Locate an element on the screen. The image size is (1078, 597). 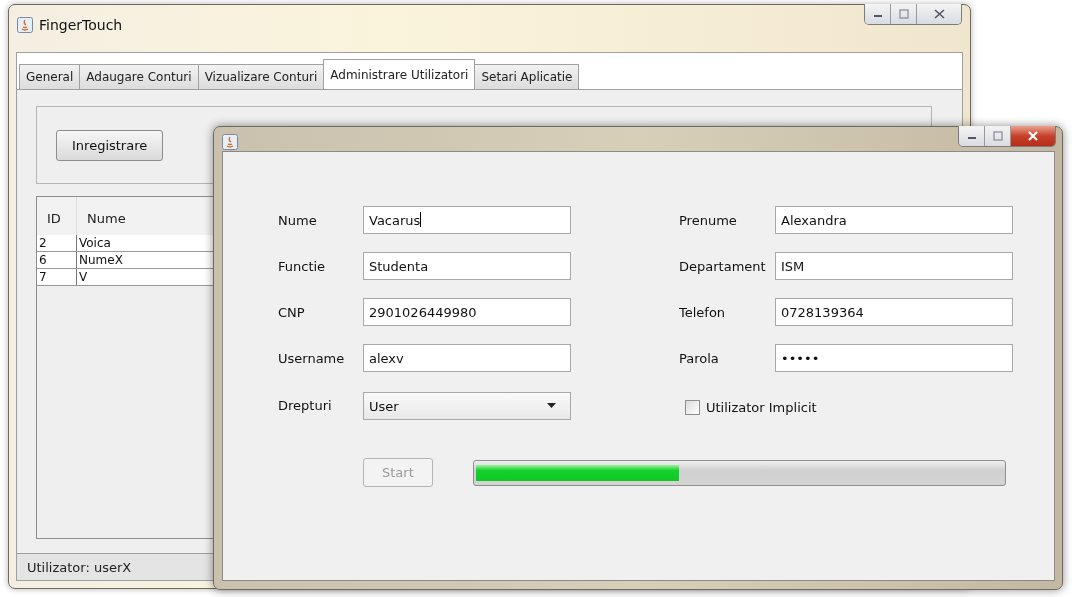
tab: Adaugare Conturi is located at coordinates (139, 76).